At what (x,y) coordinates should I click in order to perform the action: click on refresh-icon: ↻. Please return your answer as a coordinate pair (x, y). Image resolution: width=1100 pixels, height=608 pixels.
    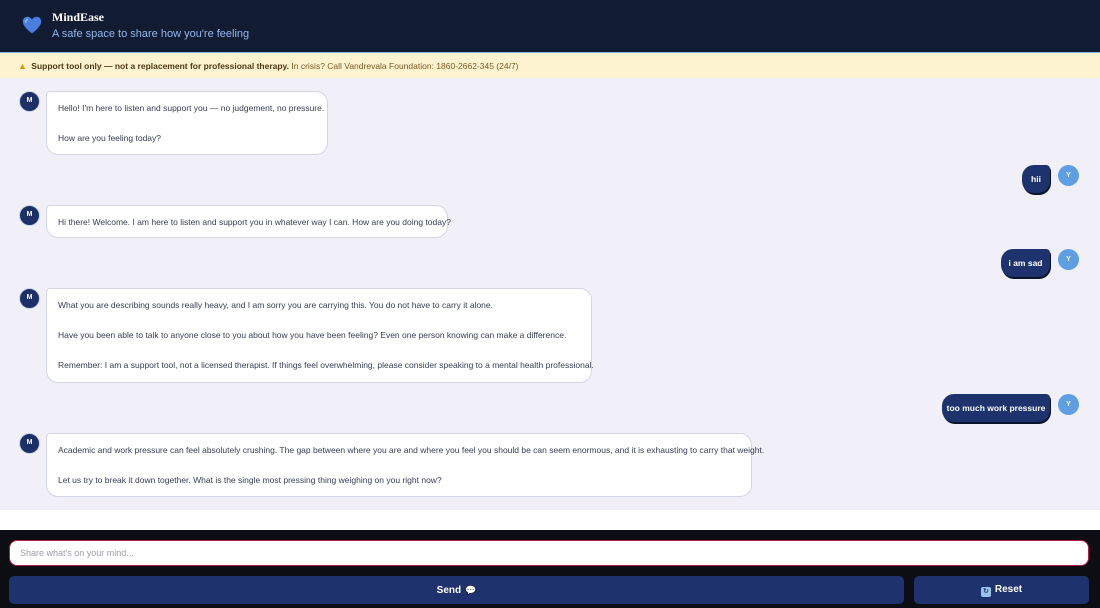
    Looking at the image, I should click on (985, 592).